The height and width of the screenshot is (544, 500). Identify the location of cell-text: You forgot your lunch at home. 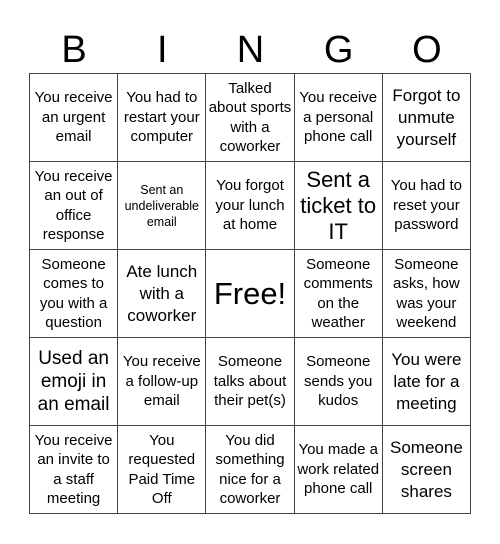
(250, 205).